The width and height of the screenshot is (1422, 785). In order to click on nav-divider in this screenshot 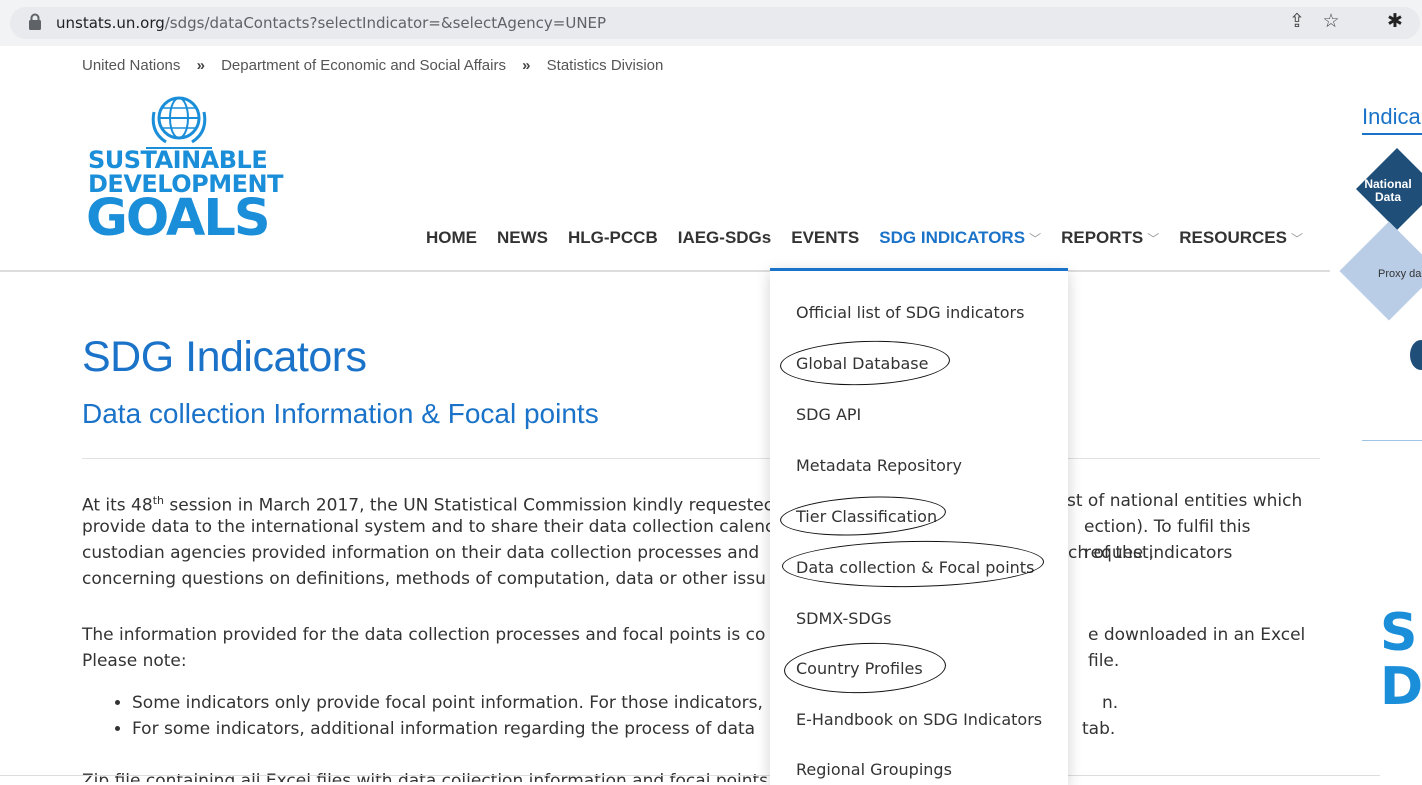, I will do `click(665, 271)`.